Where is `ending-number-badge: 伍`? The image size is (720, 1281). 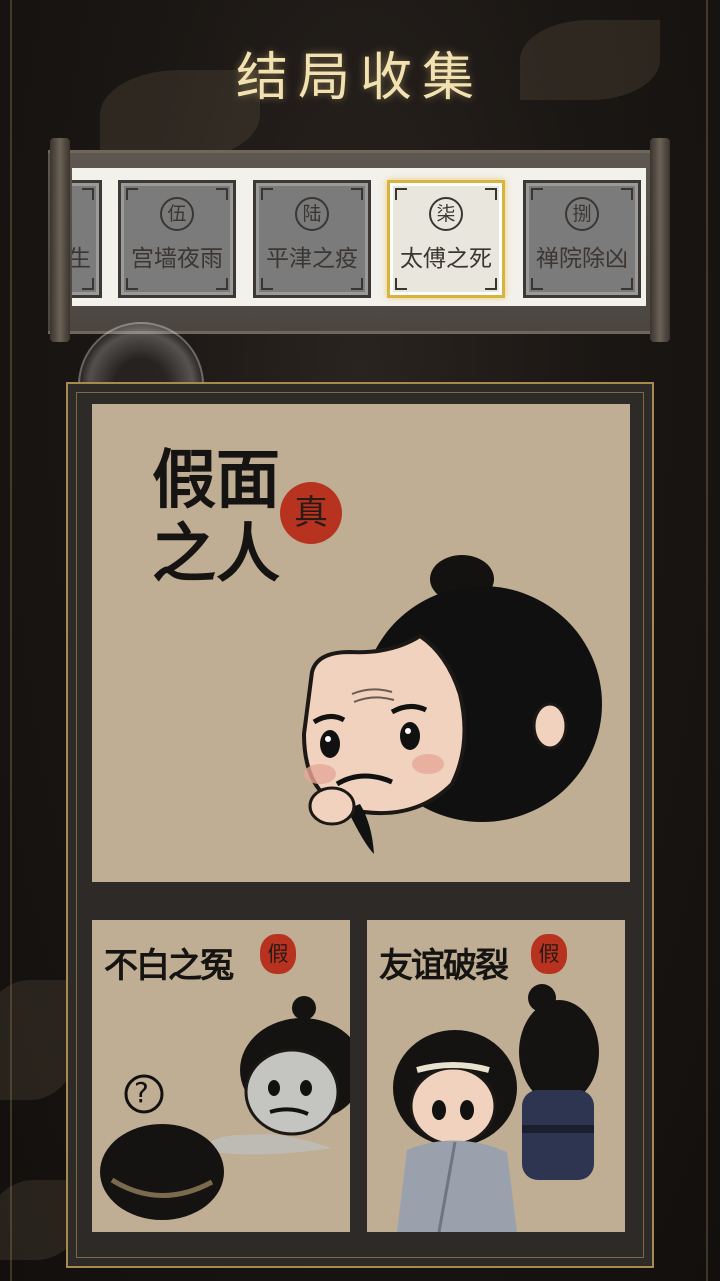 ending-number-badge: 伍 is located at coordinates (177, 214).